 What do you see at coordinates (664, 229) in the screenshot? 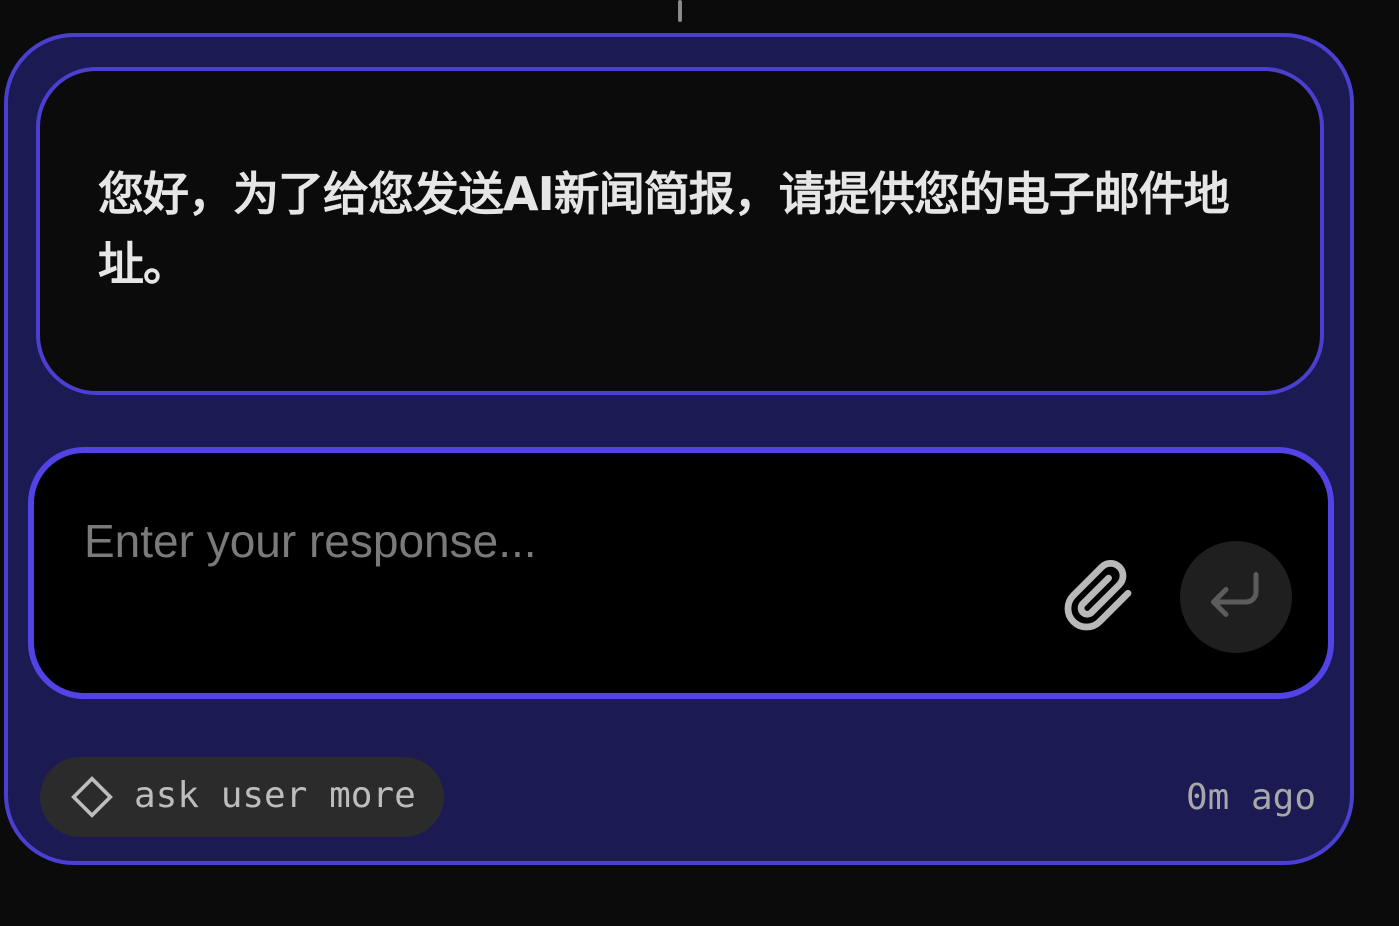
I see `message-text: 您好，为了给您发送AI新闻简报，请提供您的电子邮件地址。` at bounding box center [664, 229].